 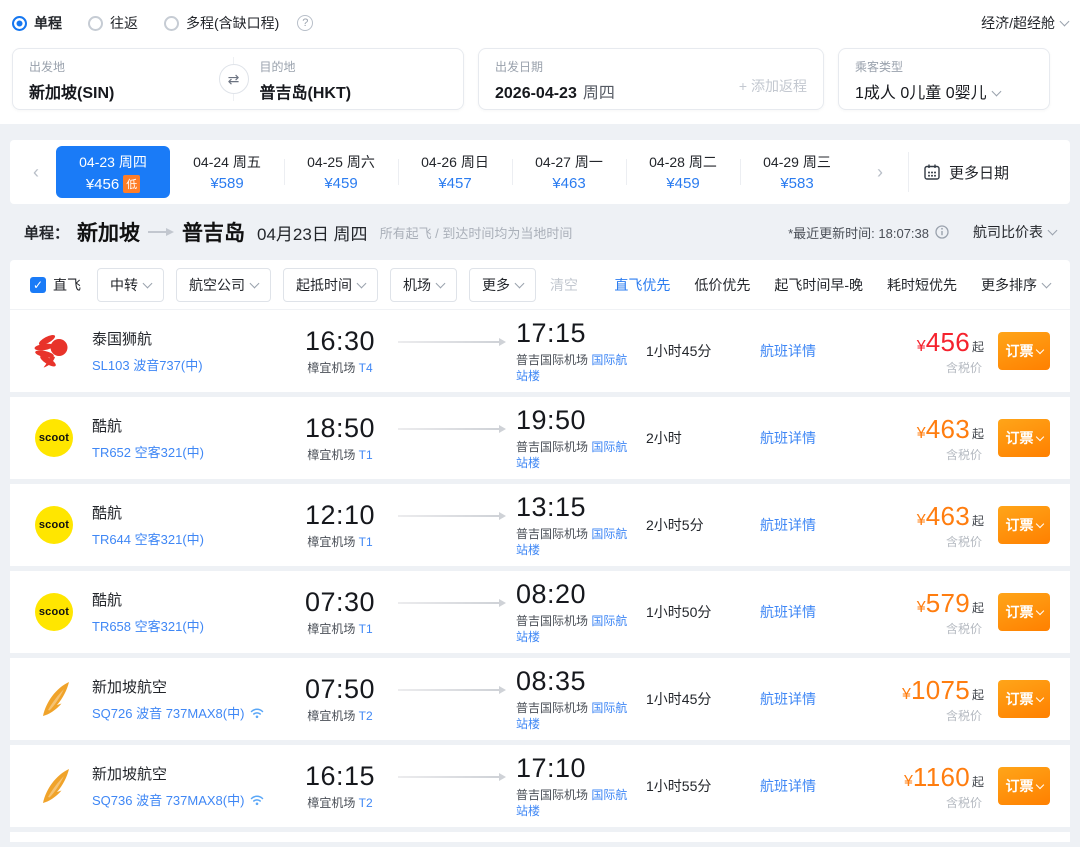 I want to click on prev-dates-button: ‹, so click(x=36, y=172).